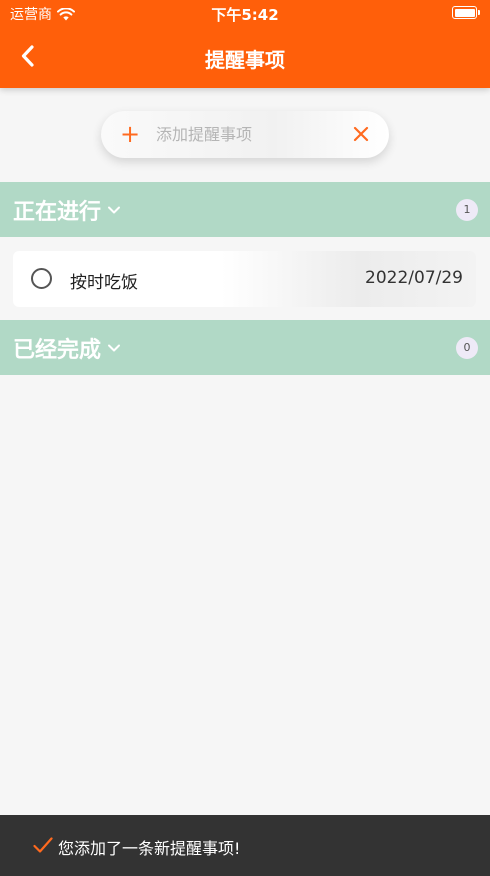  I want to click on nav-bar: 提醒事项, so click(245, 57).